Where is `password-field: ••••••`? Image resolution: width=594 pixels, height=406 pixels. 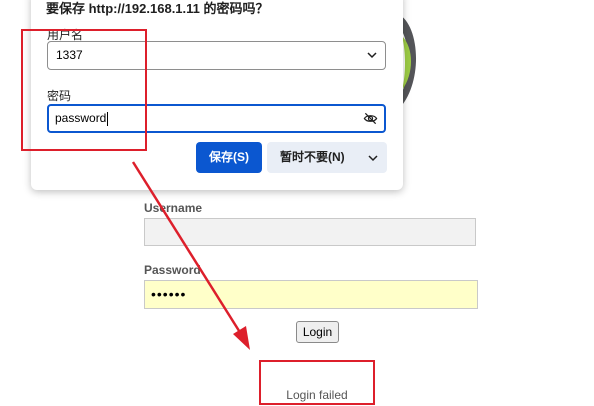 password-field: •••••• is located at coordinates (311, 294).